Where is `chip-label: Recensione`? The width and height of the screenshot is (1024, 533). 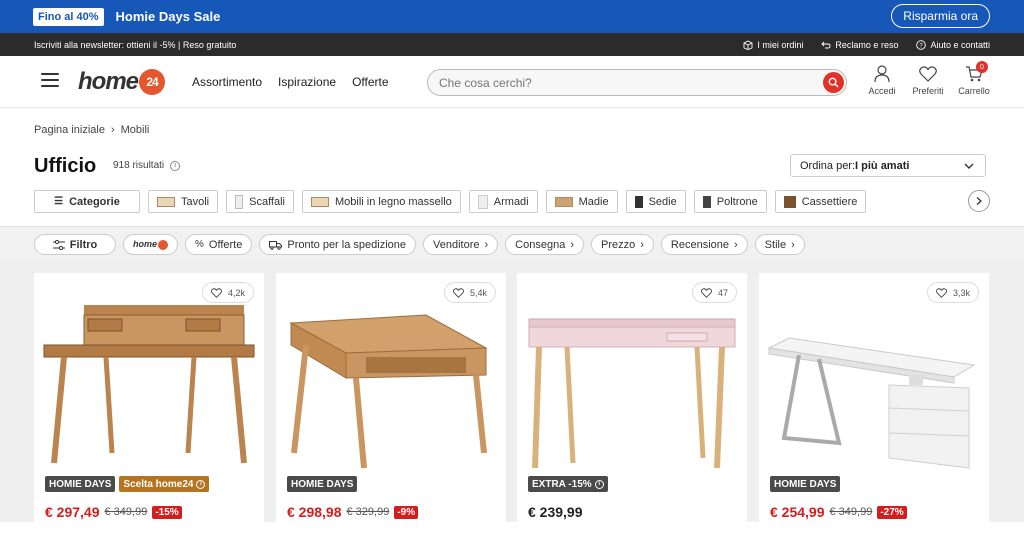
chip-label: Recensione is located at coordinates (699, 244).